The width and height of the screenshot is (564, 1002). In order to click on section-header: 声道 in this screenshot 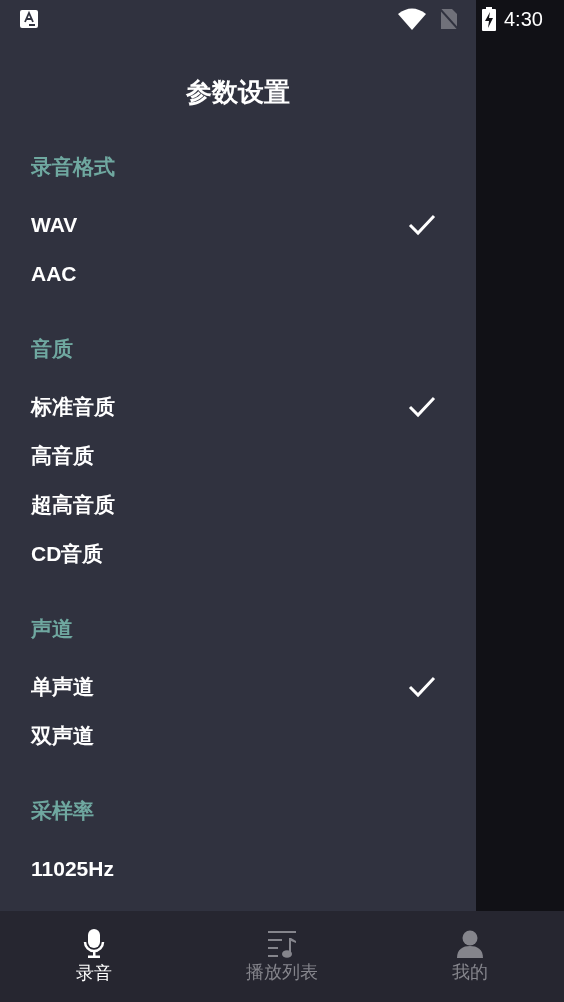, I will do `click(52, 629)`.